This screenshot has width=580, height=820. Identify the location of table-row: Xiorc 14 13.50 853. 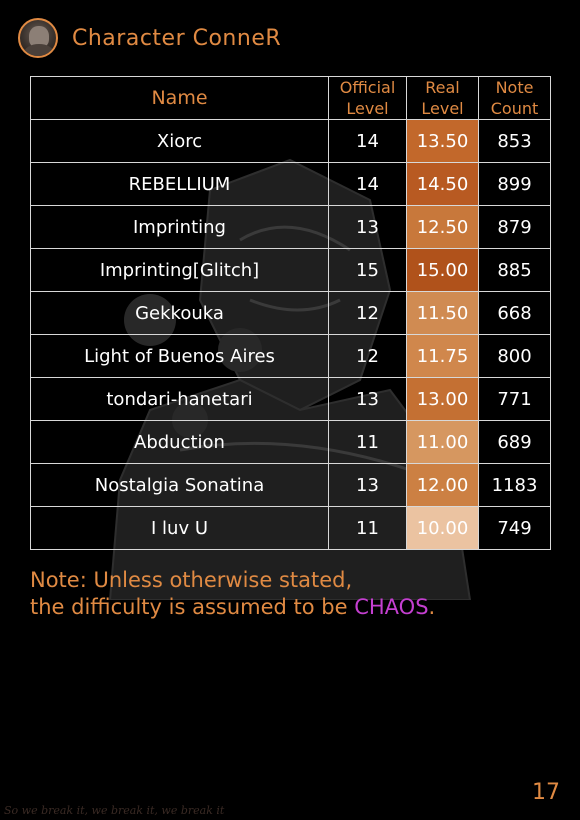
(290, 141).